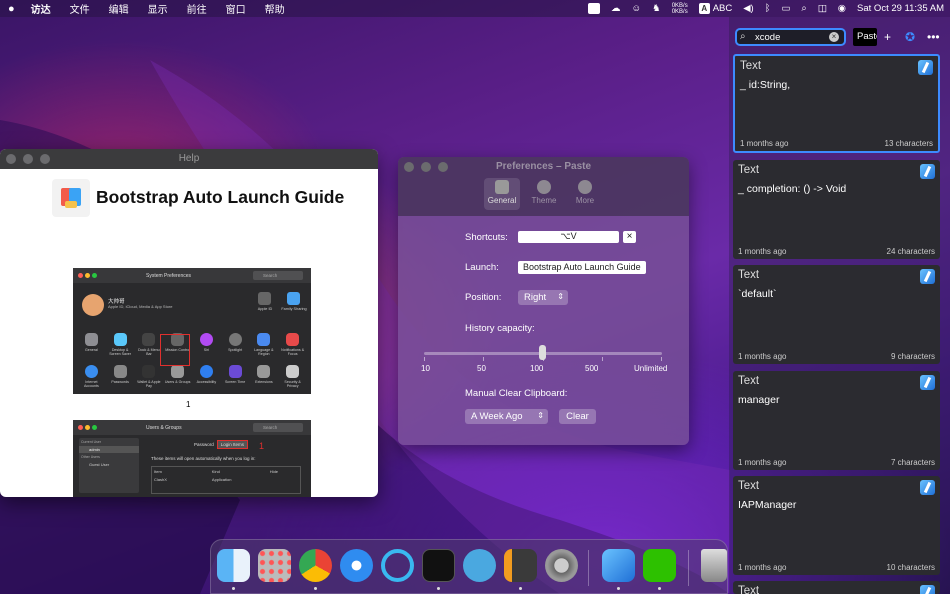 The image size is (950, 594). Describe the element at coordinates (933, 37) in the screenshot. I see `more-icon: •••` at that location.